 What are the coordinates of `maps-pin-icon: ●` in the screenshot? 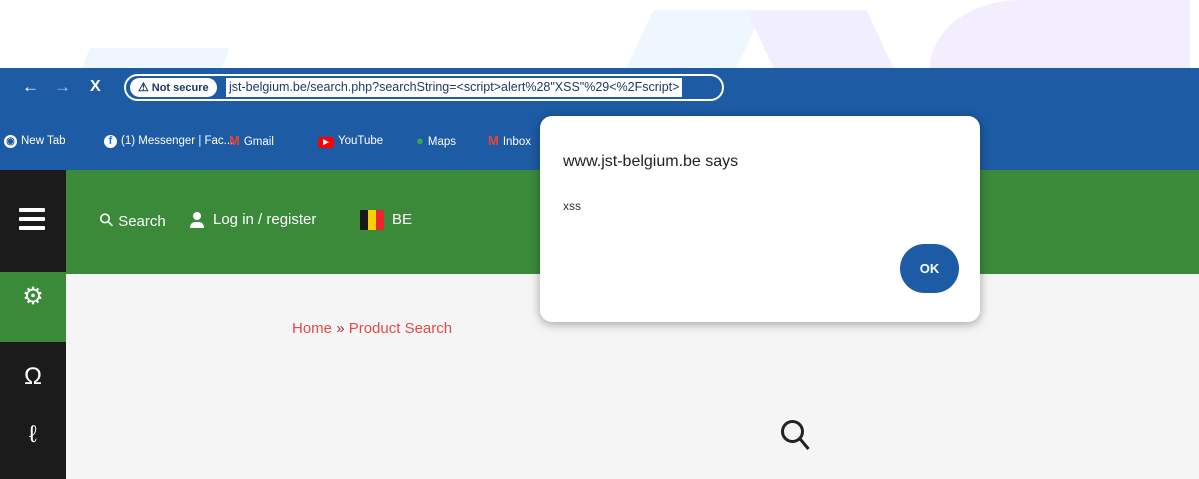 It's located at (420, 140).